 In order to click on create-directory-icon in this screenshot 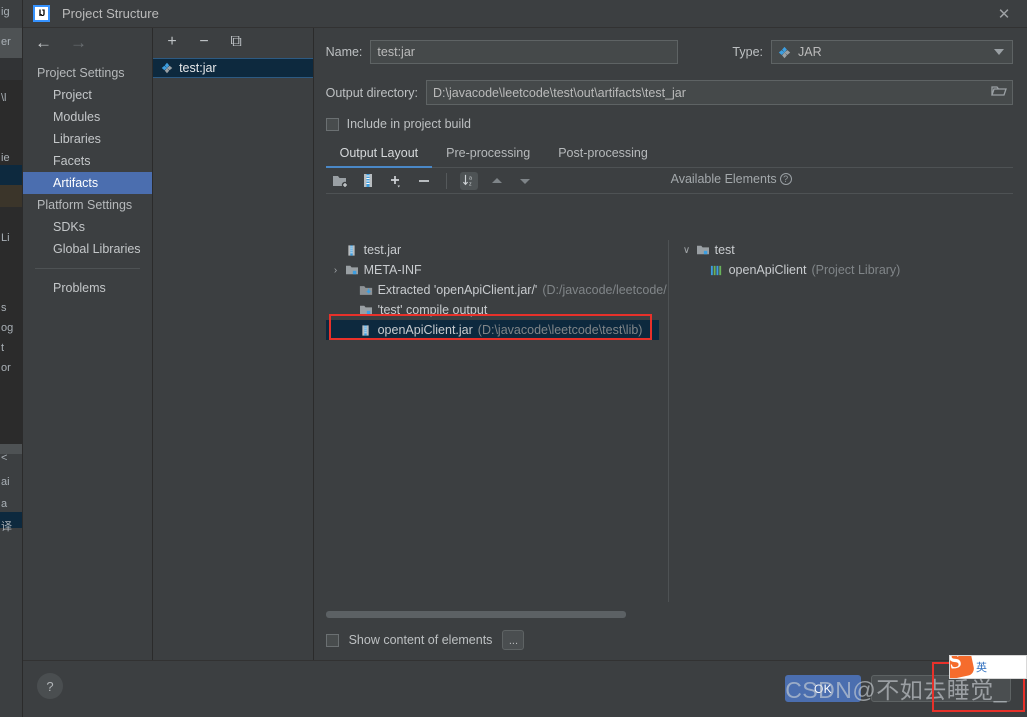, I will do `click(340, 181)`.